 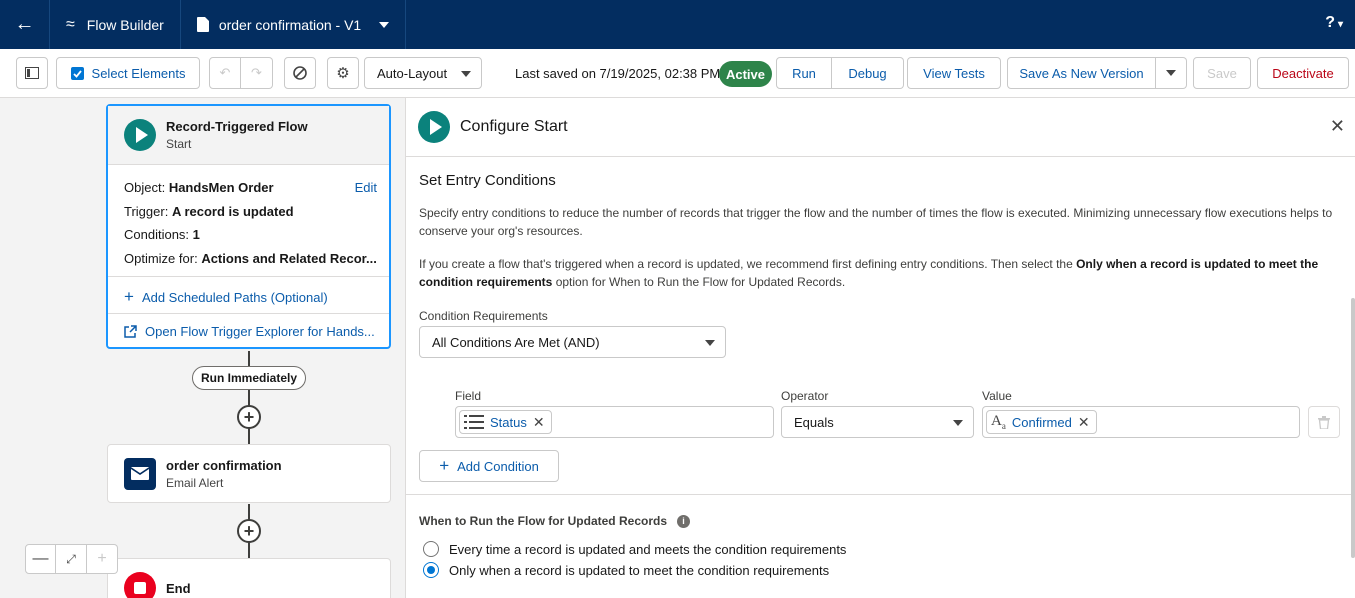 I want to click on check-errors-button, so click(x=300, y=73).